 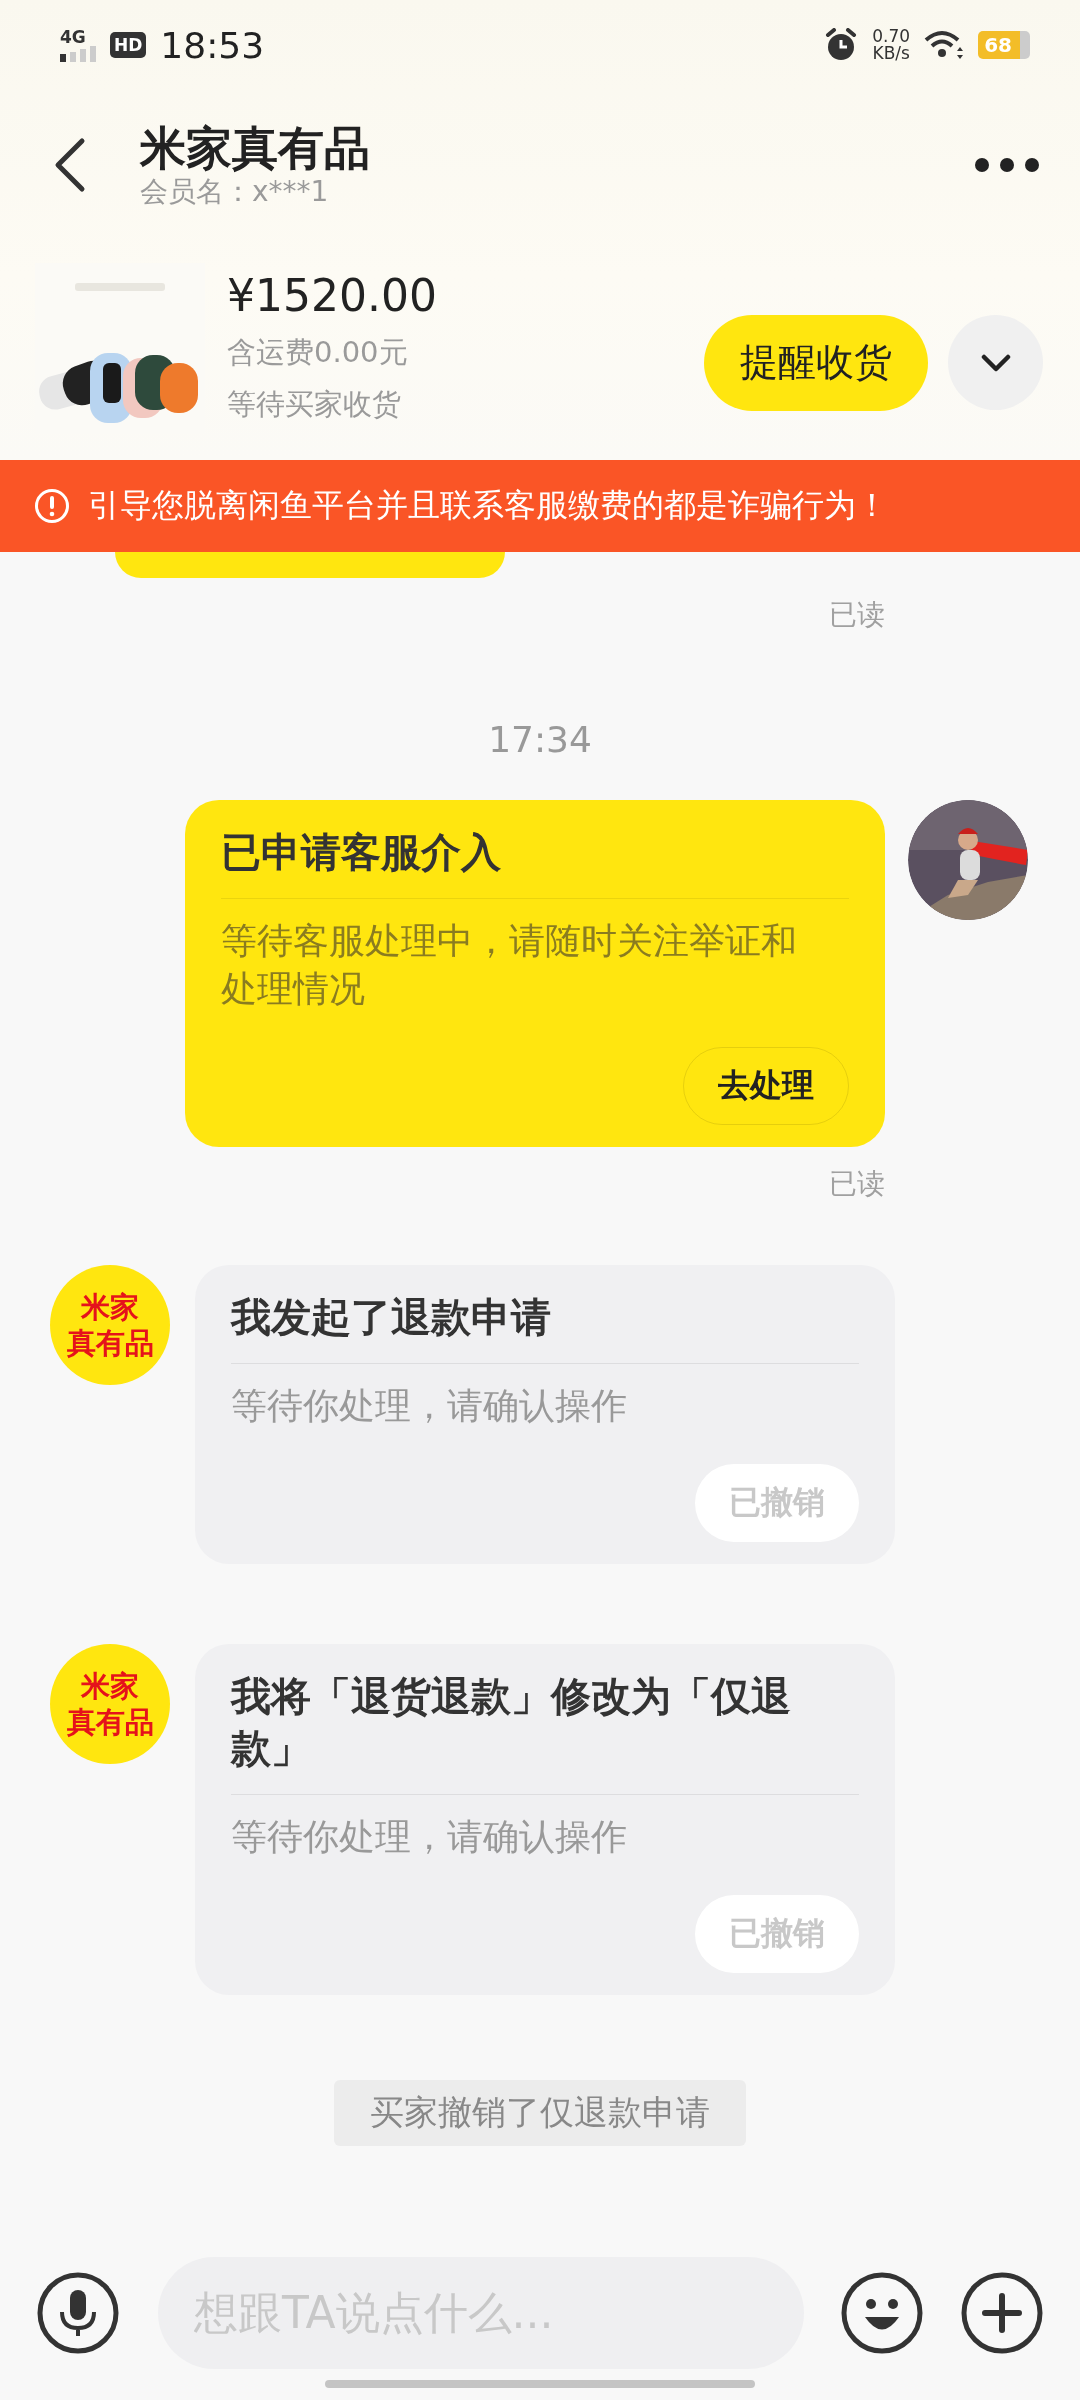 I want to click on system-notice: 买家撤销了仅退款申请, so click(x=540, y=2113).